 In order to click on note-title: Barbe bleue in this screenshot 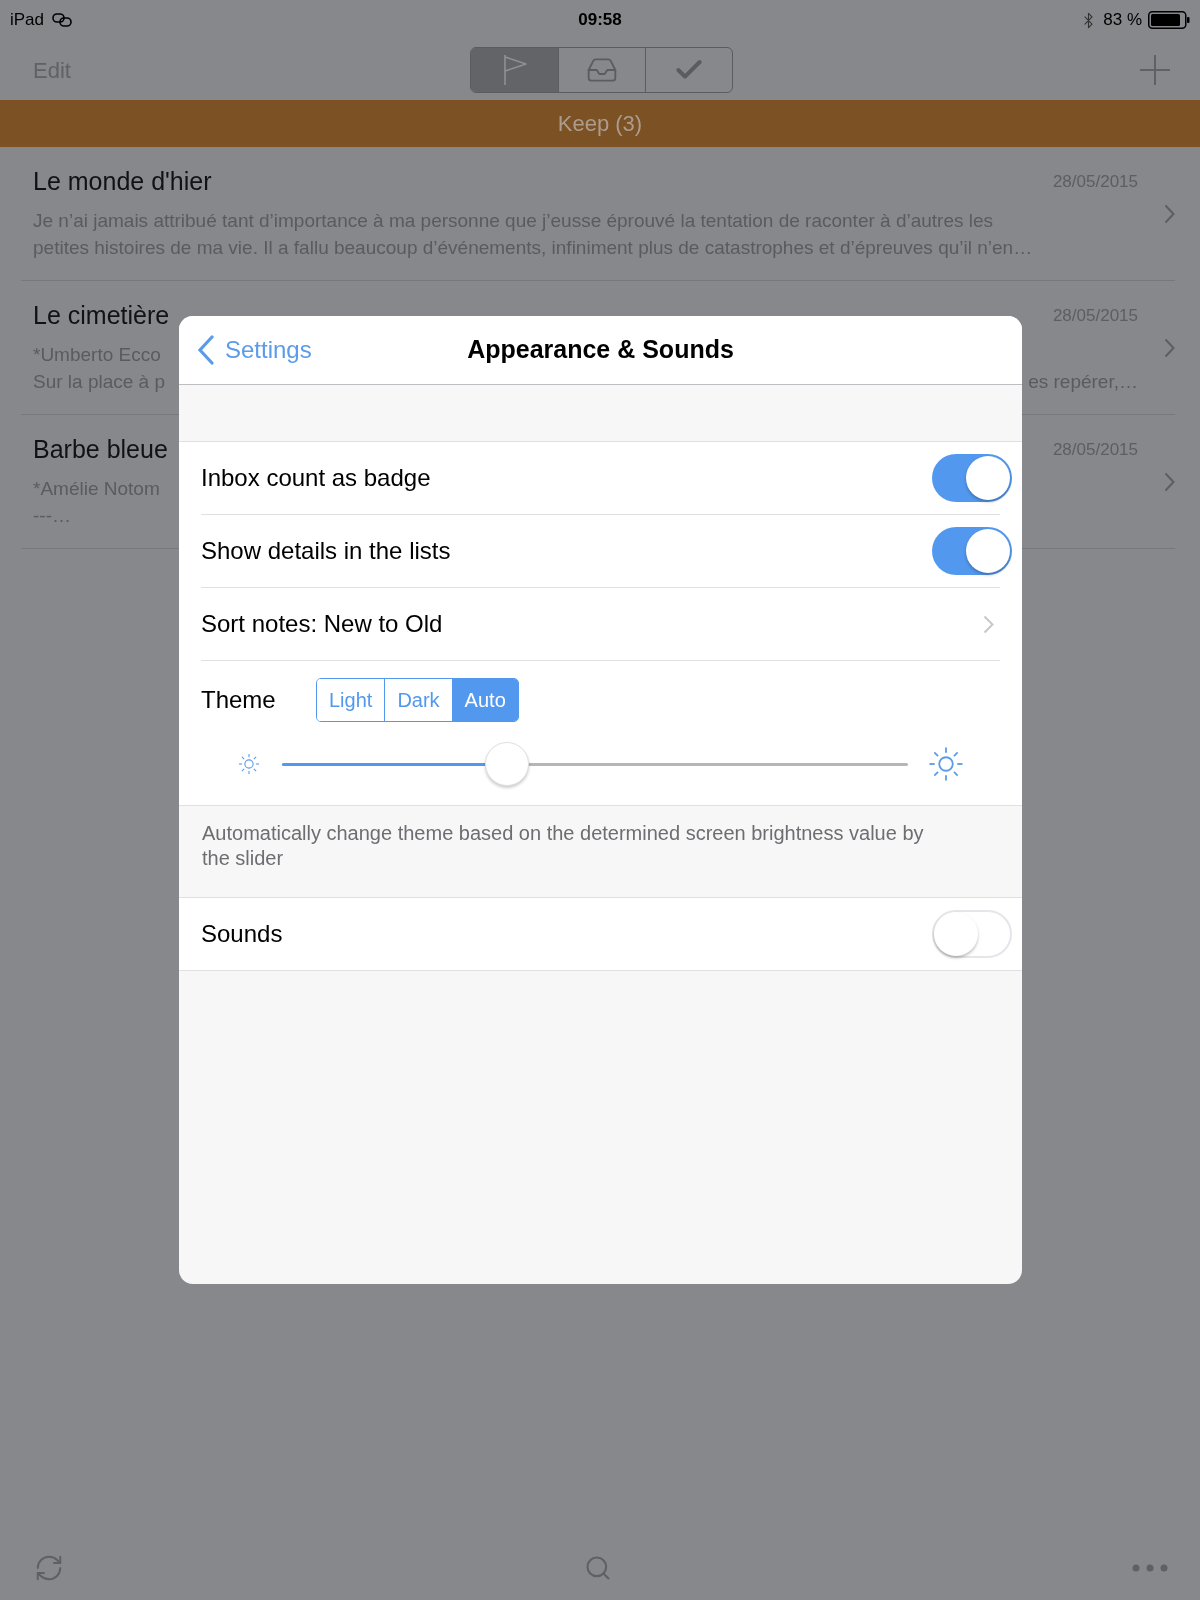, I will do `click(100, 450)`.